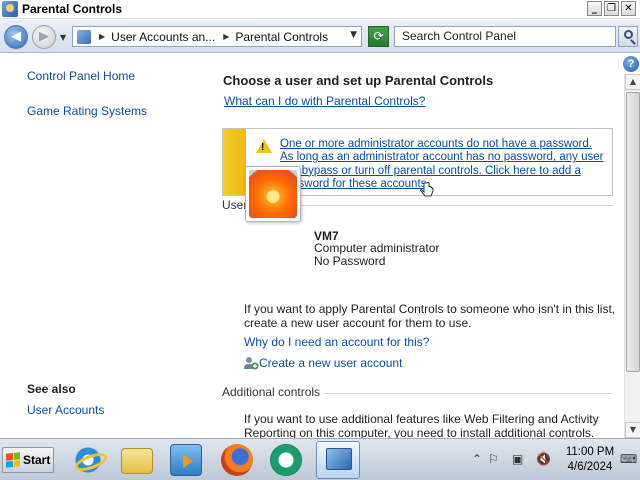 Image resolution: width=640 pixels, height=480 pixels. Describe the element at coordinates (65, 410) in the screenshot. I see `user-accounts-link: User Accounts` at that location.